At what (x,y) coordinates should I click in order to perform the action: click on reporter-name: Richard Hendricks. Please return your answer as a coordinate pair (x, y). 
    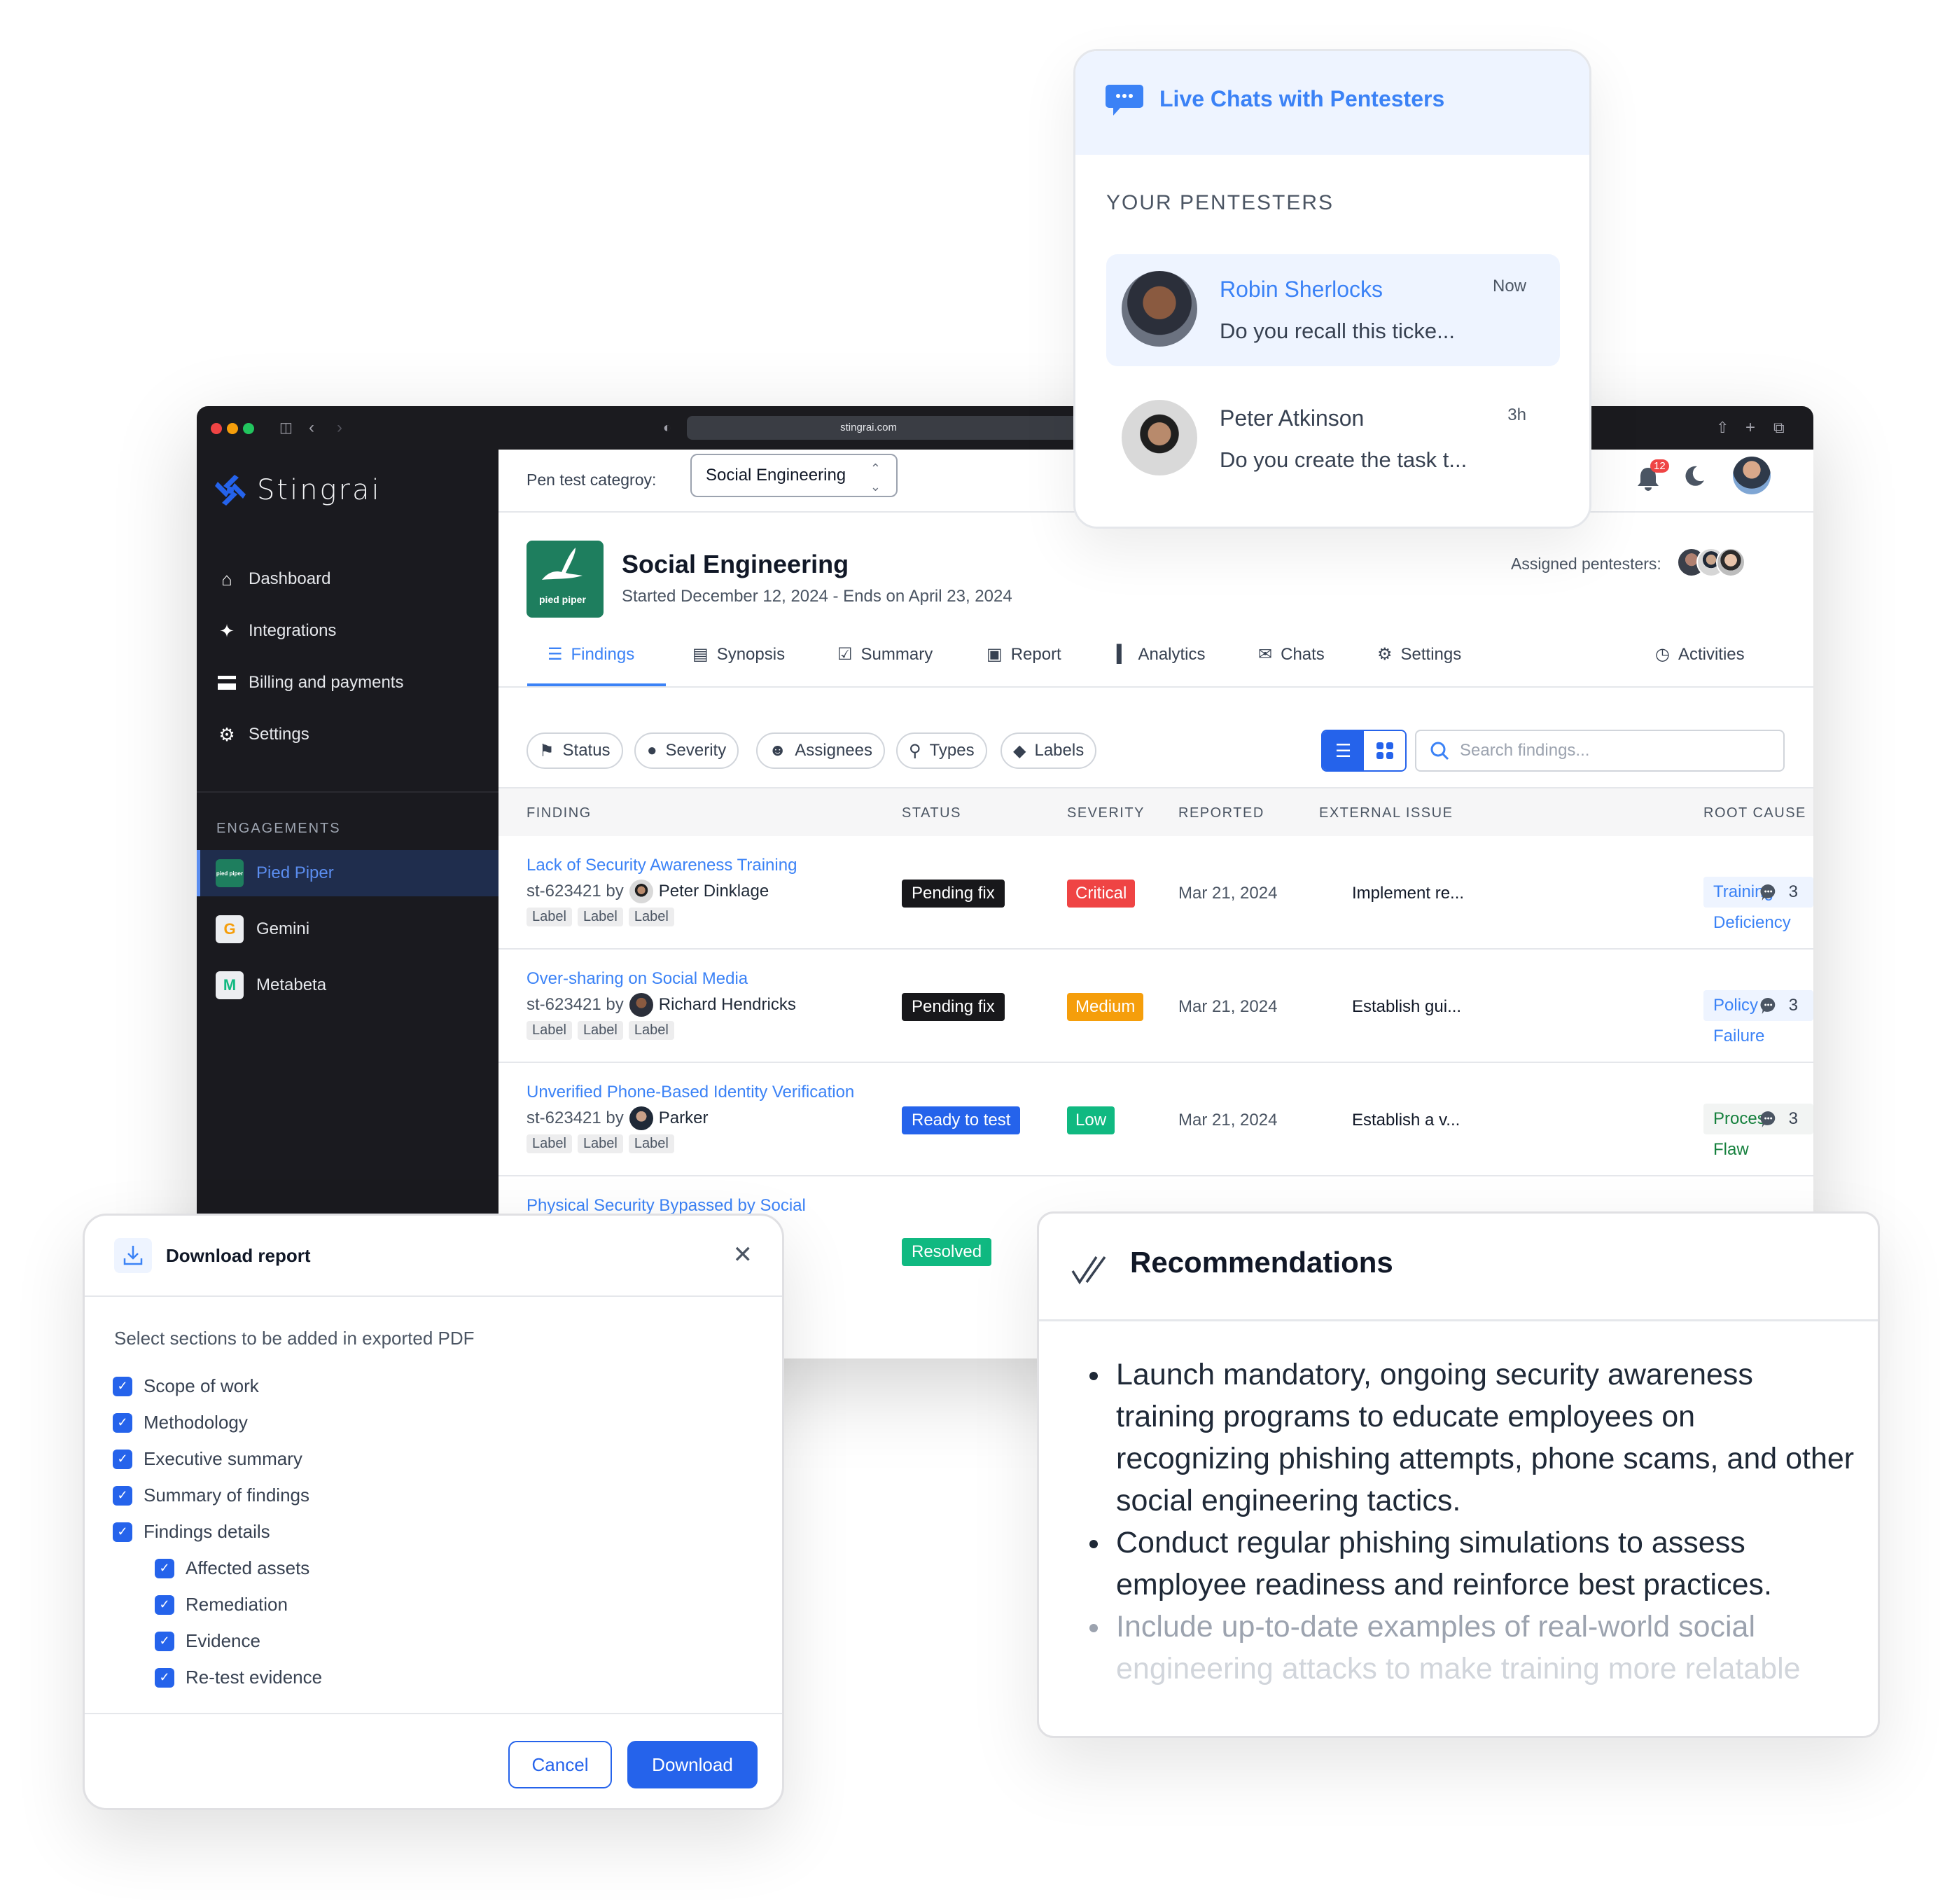
    Looking at the image, I should click on (727, 1005).